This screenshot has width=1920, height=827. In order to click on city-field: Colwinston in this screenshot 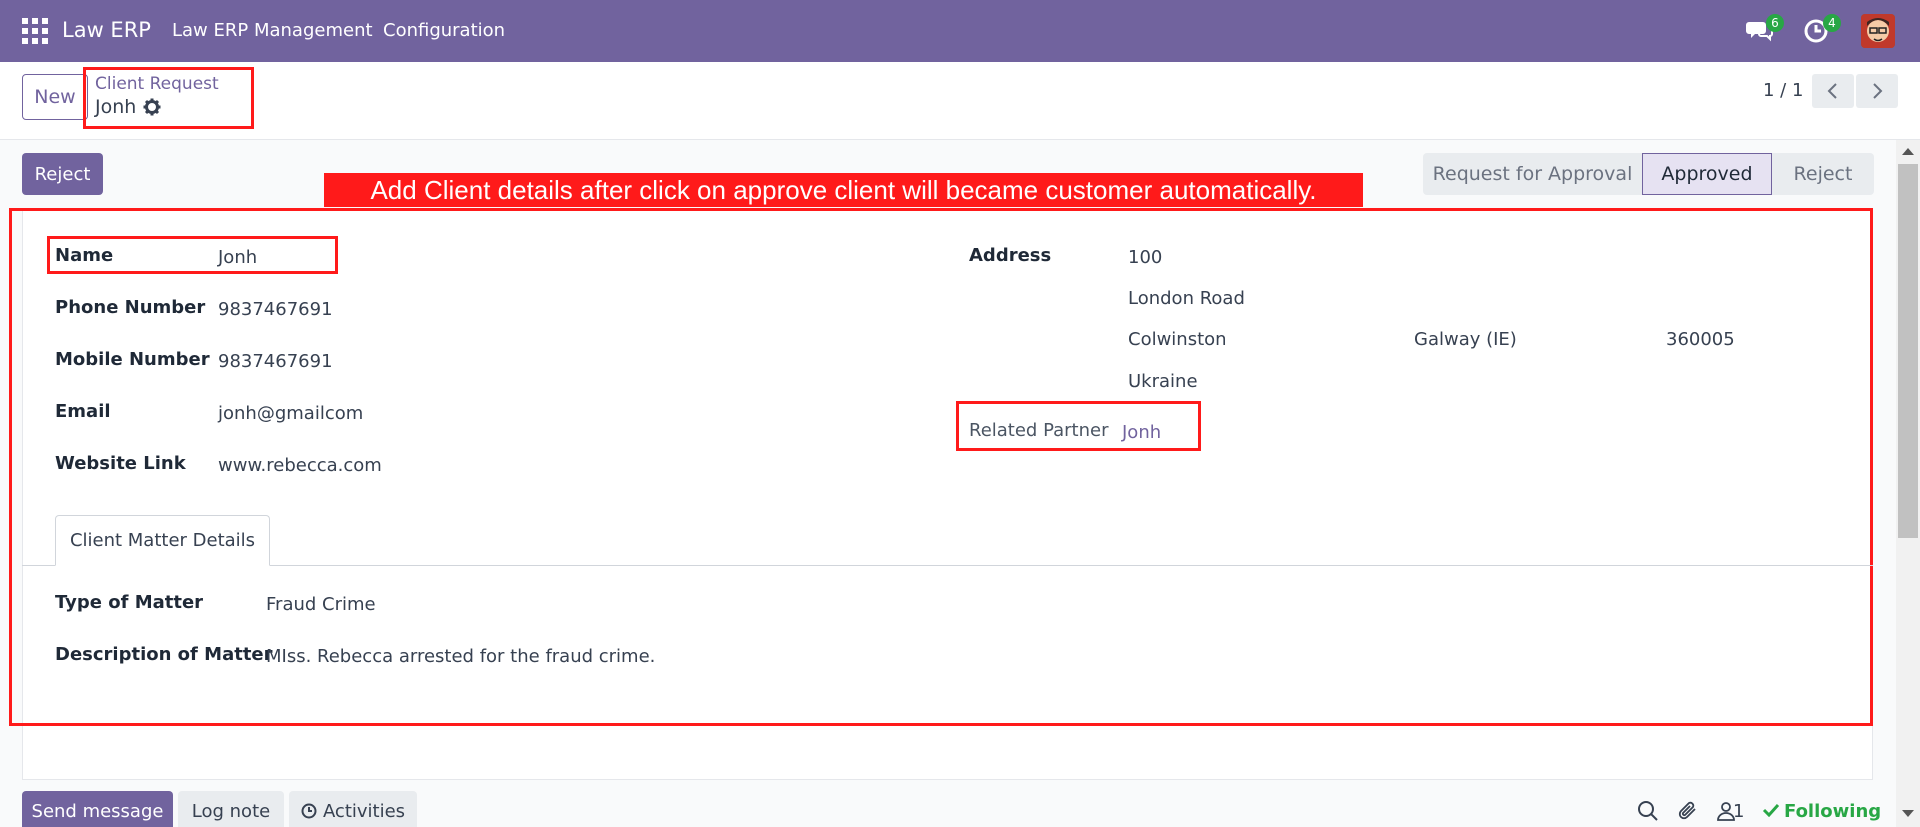, I will do `click(1177, 339)`.